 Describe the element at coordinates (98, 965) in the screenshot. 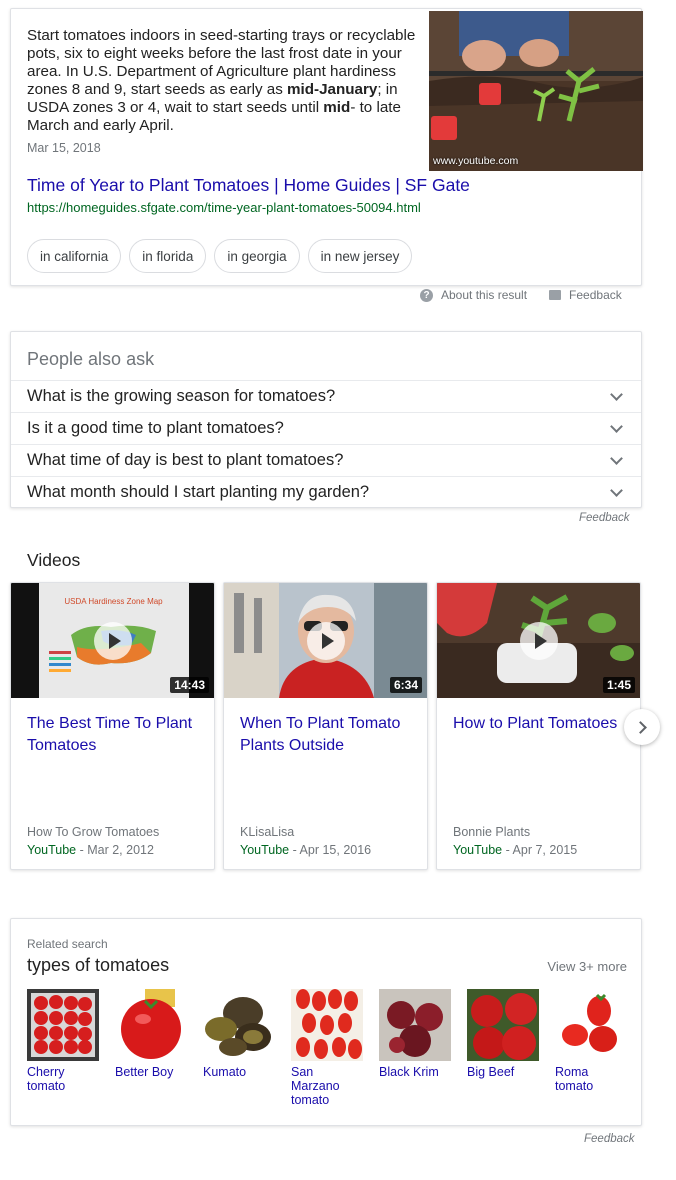

I see `related-search-title: types of tomatoes` at that location.